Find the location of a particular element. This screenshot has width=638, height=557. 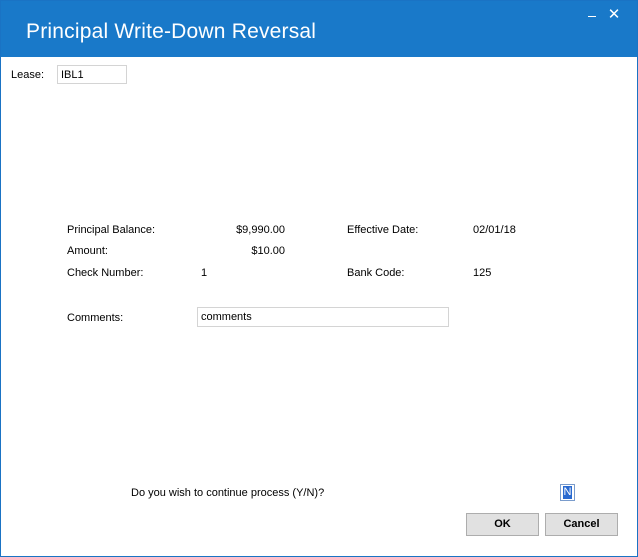

principal-balance-value: $9,990.00 is located at coordinates (260, 230).